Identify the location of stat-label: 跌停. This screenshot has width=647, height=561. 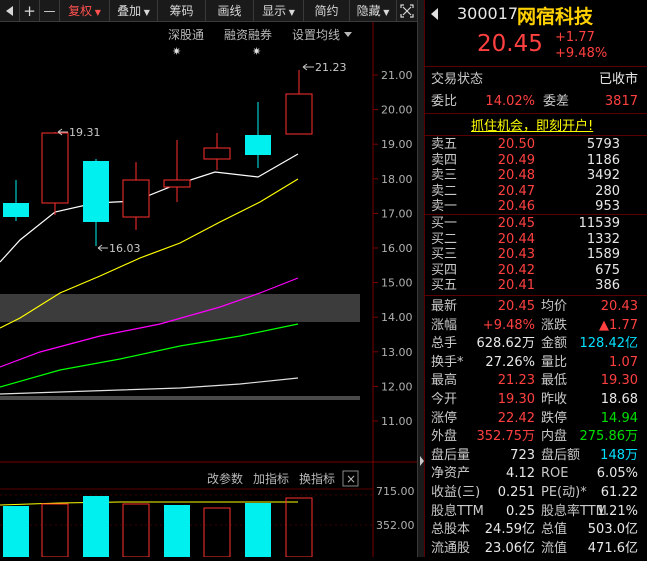
(554, 418).